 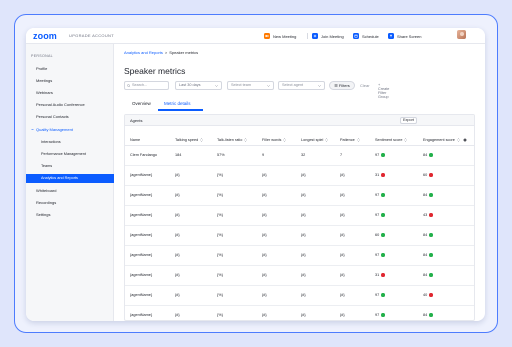 I want to click on table-cell-sentiment: 31, so click(x=380, y=275).